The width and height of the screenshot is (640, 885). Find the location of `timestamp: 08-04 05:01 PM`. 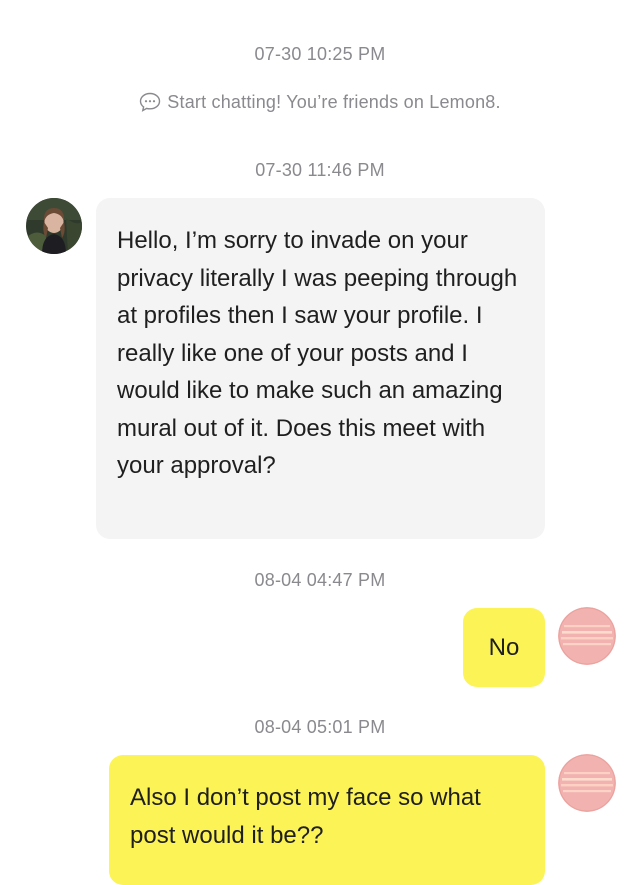

timestamp: 08-04 05:01 PM is located at coordinates (320, 727).